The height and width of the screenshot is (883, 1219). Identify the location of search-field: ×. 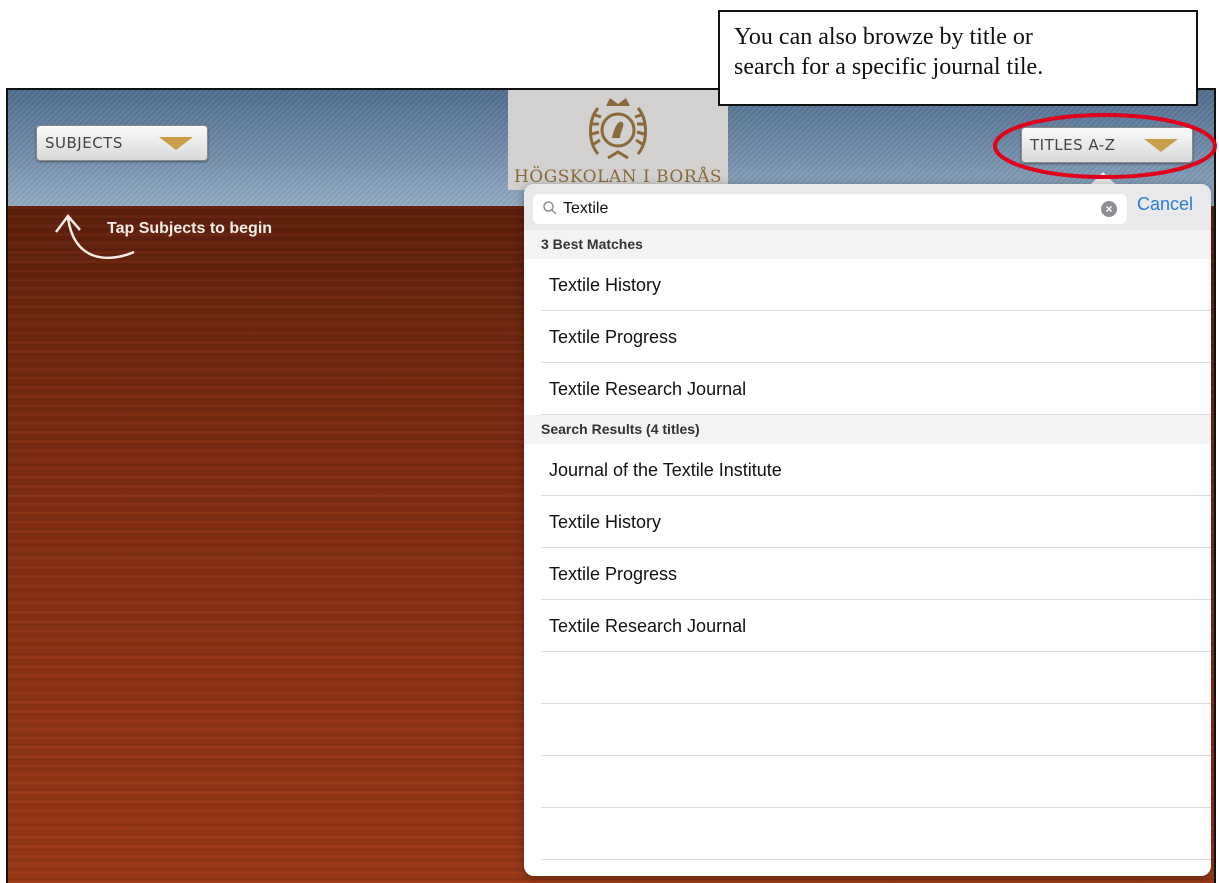
(830, 209).